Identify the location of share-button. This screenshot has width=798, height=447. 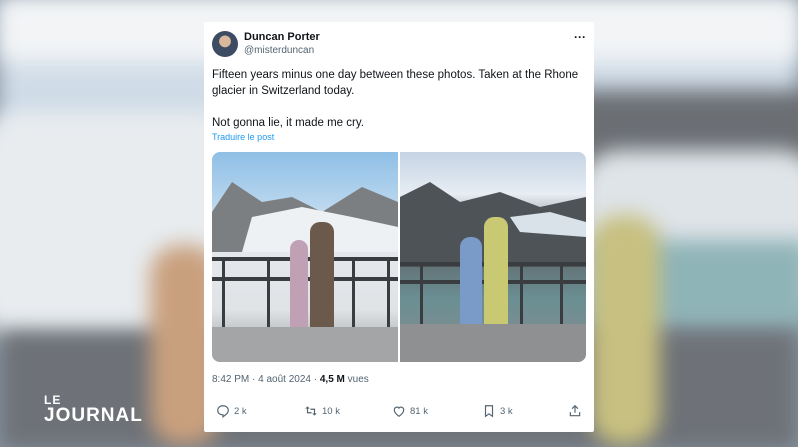
(575, 411).